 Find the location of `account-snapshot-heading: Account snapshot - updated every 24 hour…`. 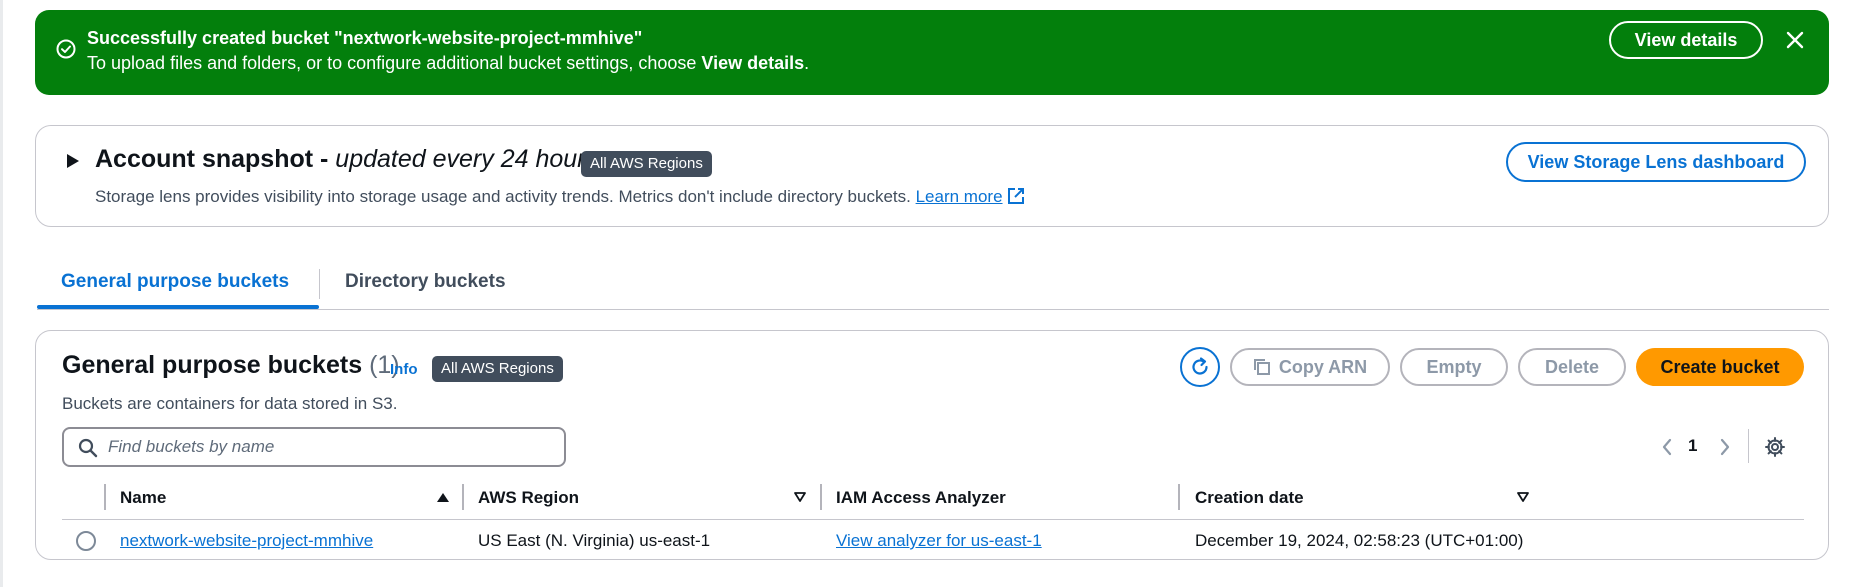

account-snapshot-heading: Account snapshot - updated every 24 hour… is located at coordinates (346, 159).